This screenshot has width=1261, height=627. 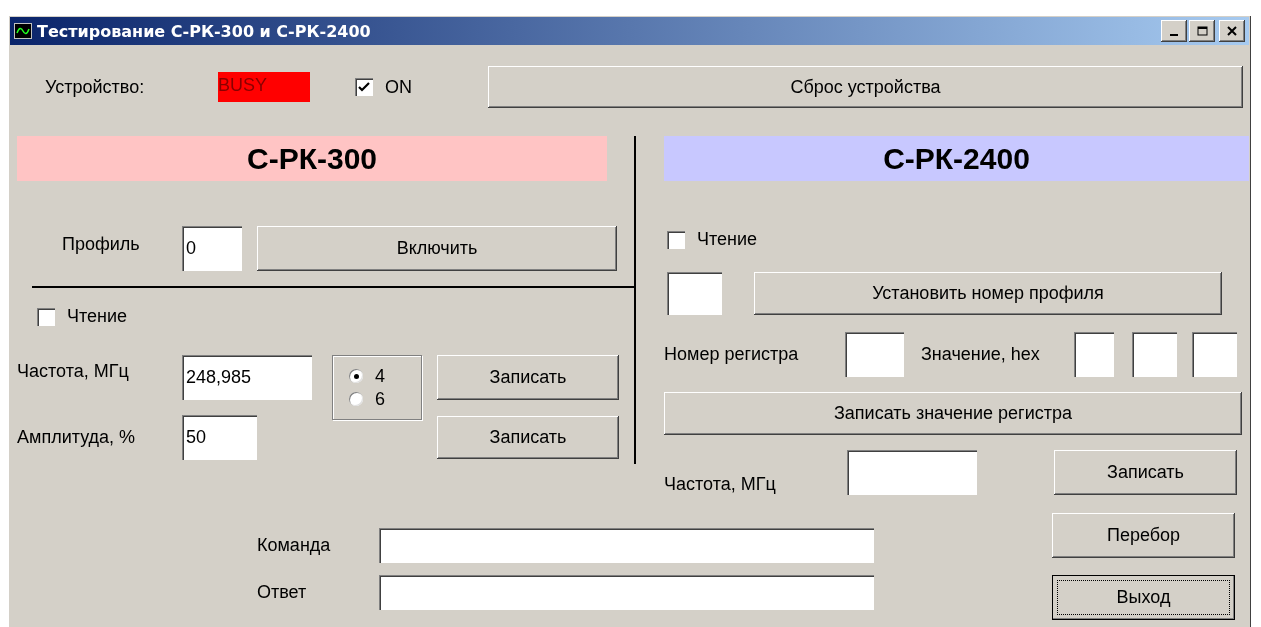 I want to click on response-label: Ответ, so click(x=282, y=592).